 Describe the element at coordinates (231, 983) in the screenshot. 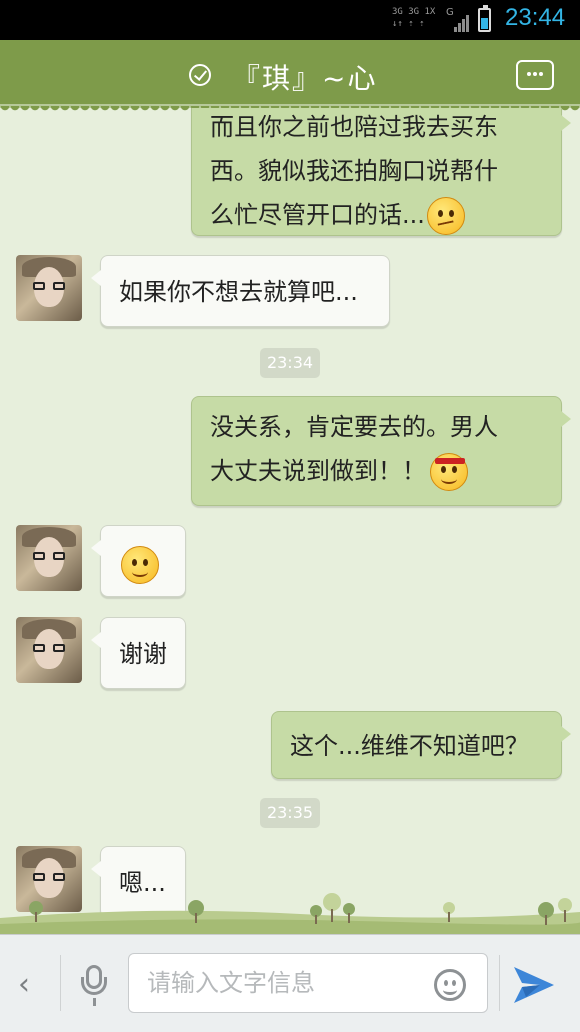

I see `input-placeholder: 请输入文字信息` at that location.